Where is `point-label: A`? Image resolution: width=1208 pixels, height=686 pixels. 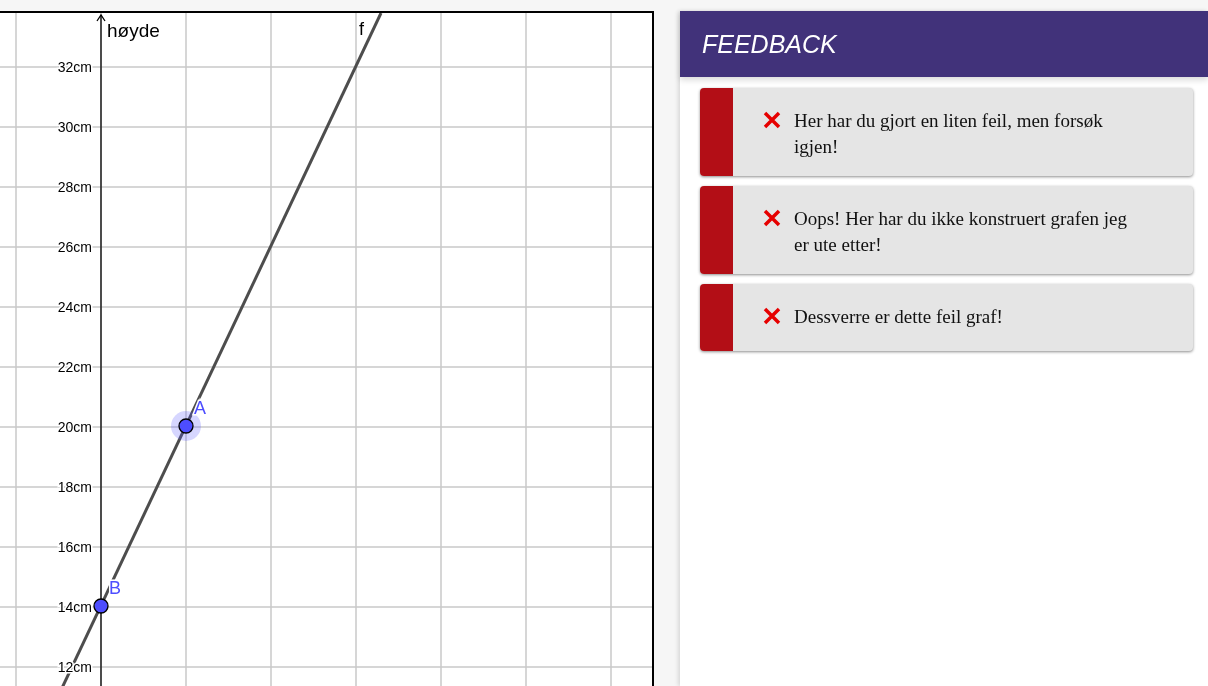
point-label: A is located at coordinates (200, 408).